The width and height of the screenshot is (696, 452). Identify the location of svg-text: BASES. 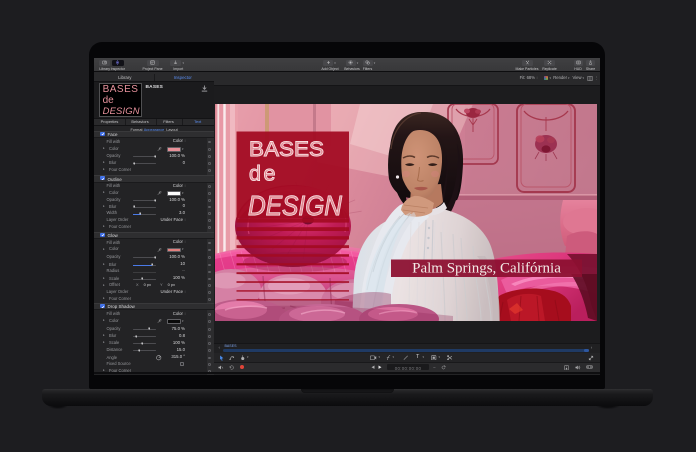
(286, 149).